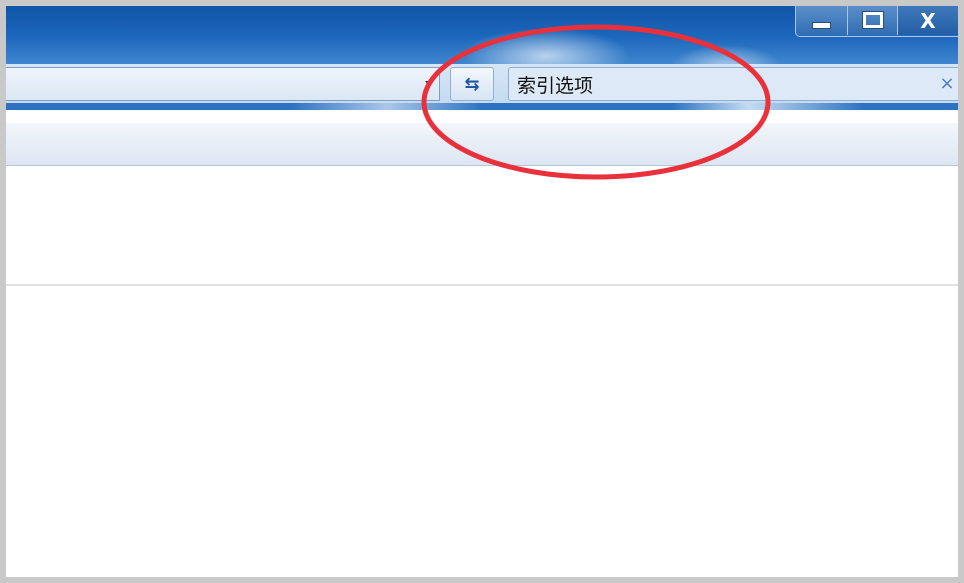  I want to click on close-icon: X, so click(928, 20).